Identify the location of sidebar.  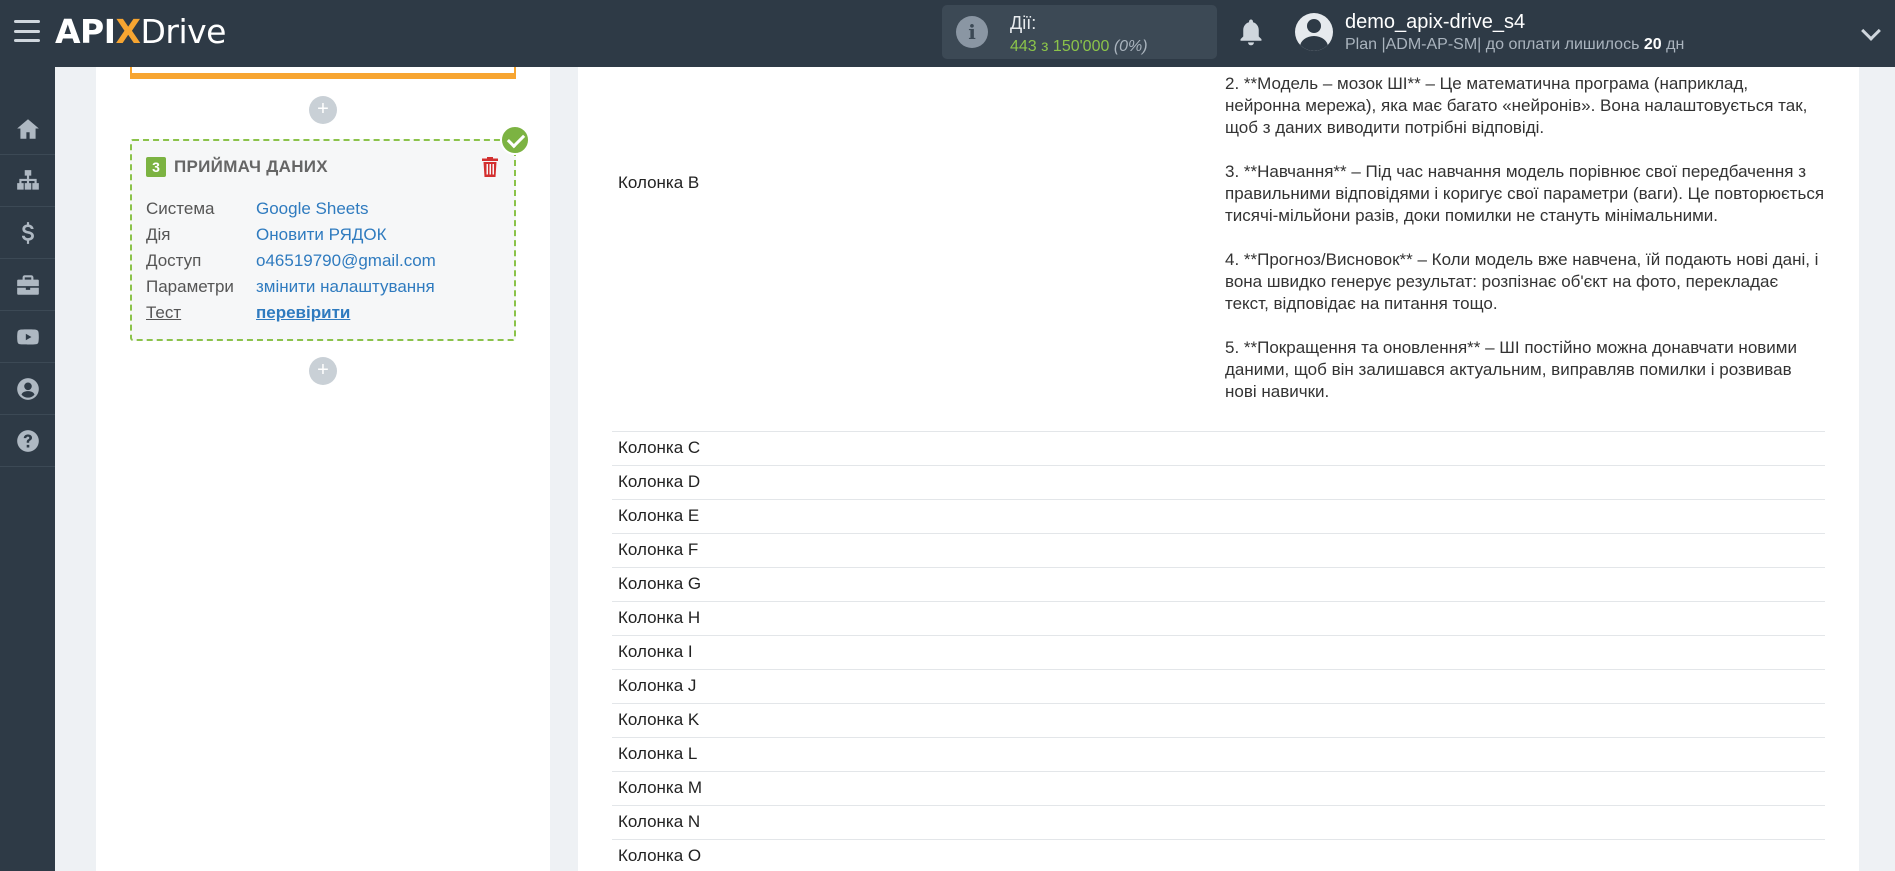
(27, 469).